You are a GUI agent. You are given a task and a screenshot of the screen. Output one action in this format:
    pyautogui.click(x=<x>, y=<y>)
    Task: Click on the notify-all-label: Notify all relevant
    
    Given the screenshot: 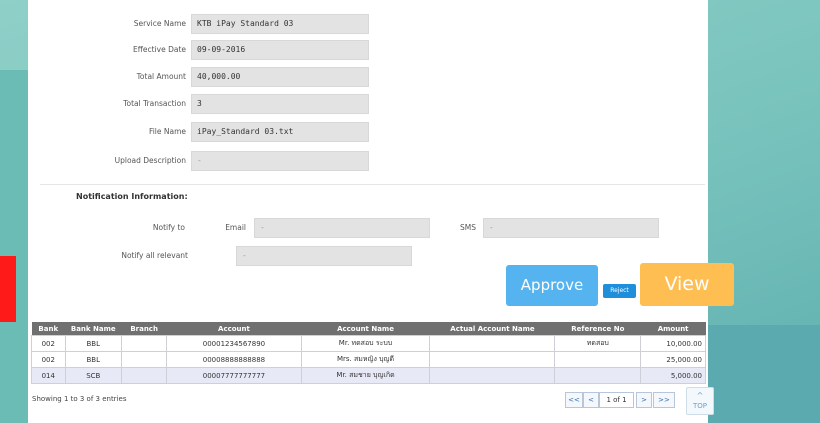 What is the action you would take?
    pyautogui.click(x=154, y=255)
    